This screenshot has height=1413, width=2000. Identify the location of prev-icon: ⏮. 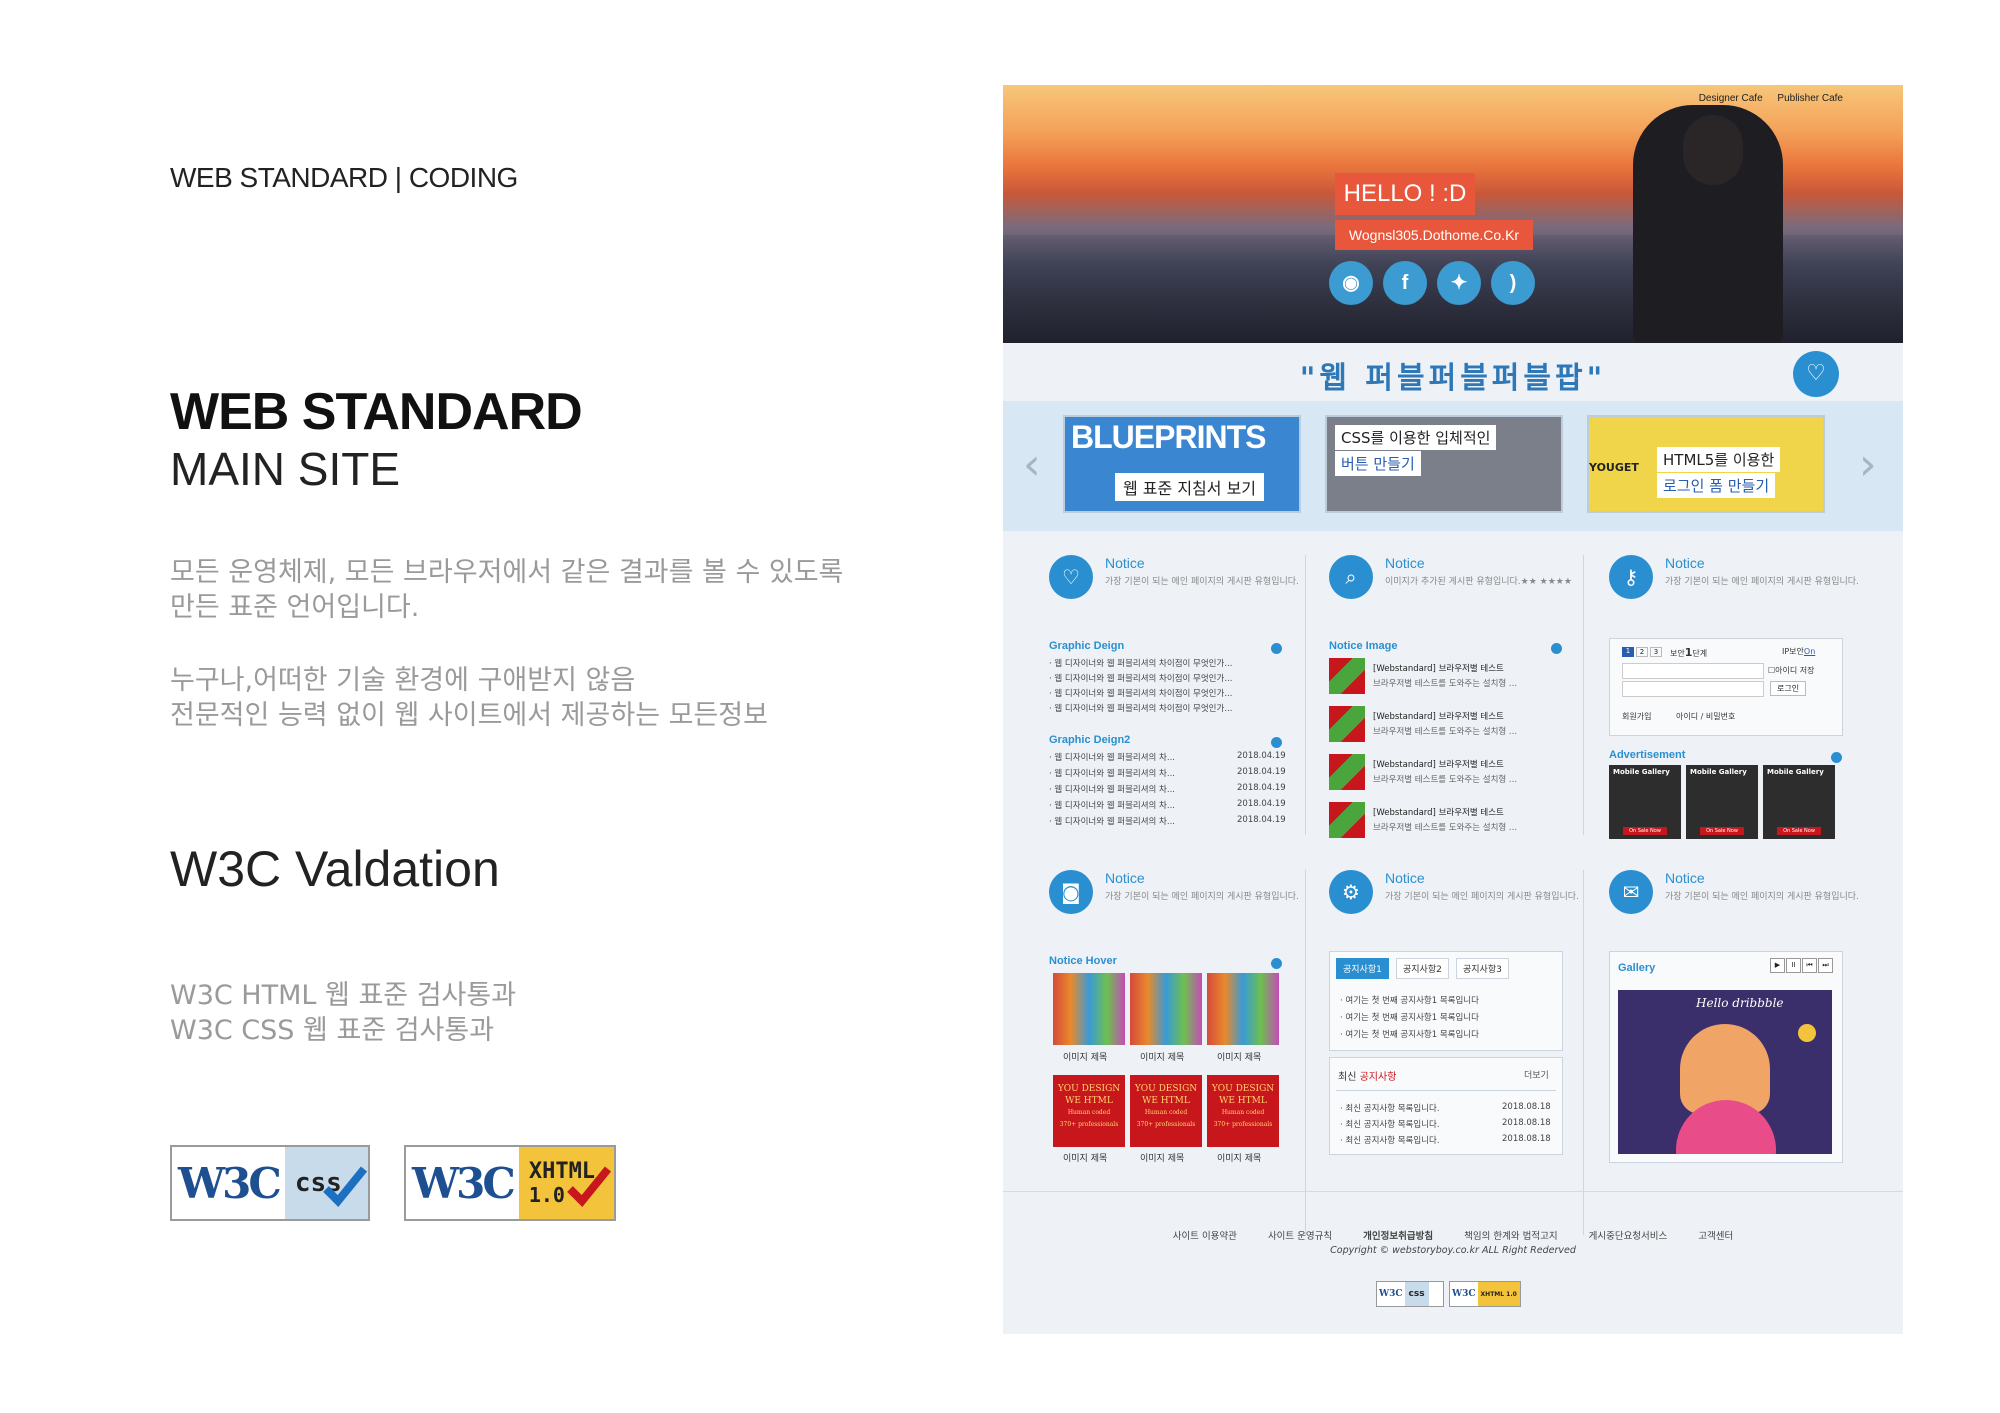
(1809, 965).